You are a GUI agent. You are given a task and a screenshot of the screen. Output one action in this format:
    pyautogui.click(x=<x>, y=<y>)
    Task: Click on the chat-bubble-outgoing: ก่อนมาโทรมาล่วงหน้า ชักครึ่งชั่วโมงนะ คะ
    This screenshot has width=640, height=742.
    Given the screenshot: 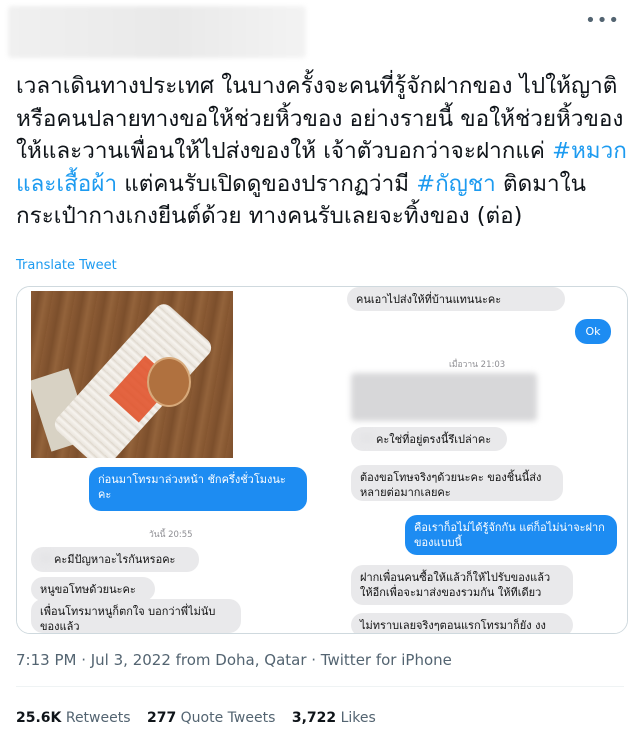 What is the action you would take?
    pyautogui.click(x=198, y=489)
    